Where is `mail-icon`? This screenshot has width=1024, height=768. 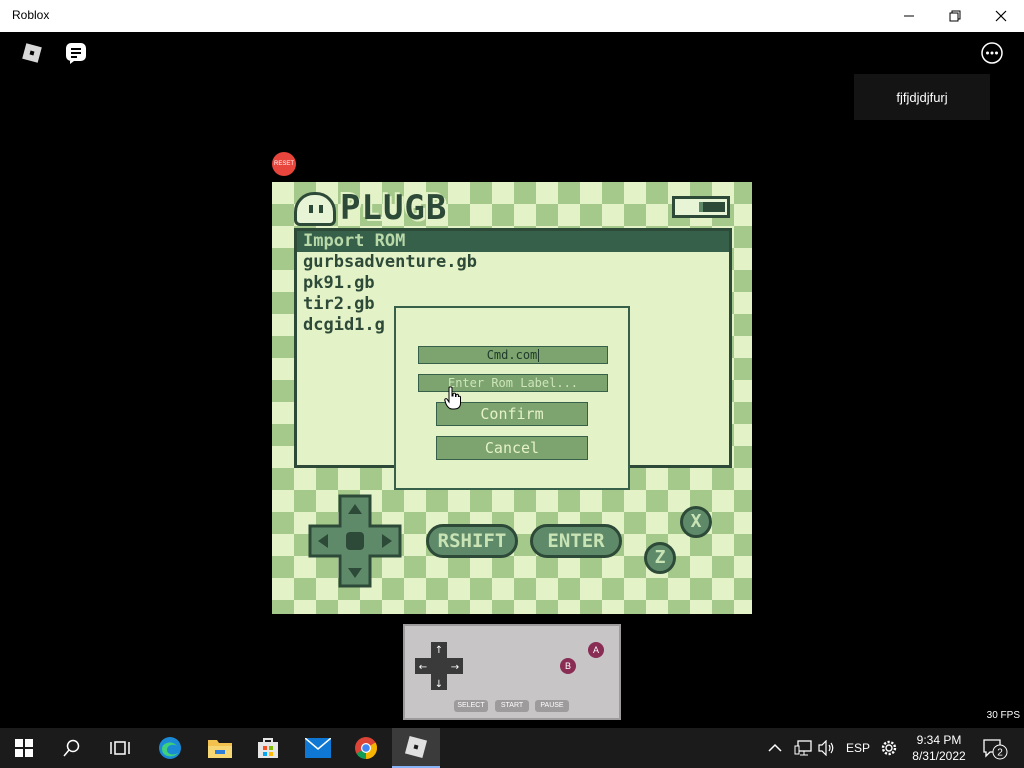 mail-icon is located at coordinates (318, 748).